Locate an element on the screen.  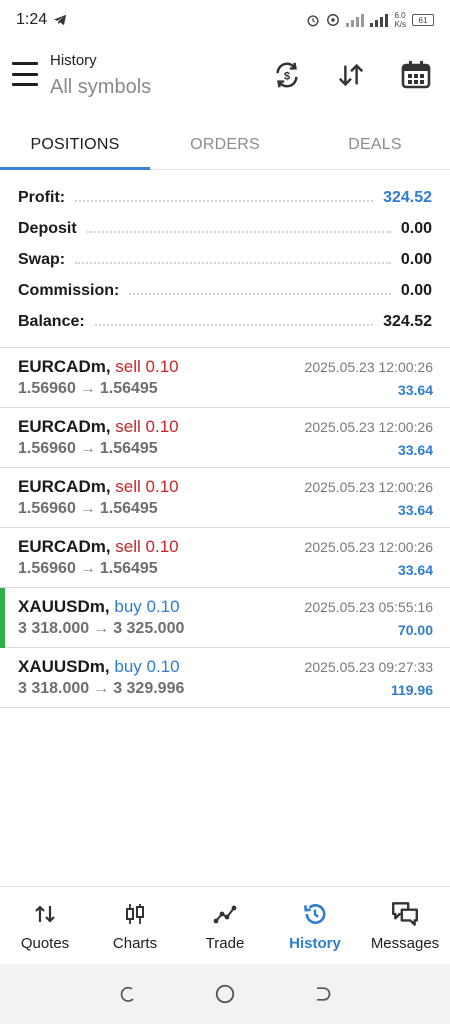
status-time: 1:24 is located at coordinates (32, 19).